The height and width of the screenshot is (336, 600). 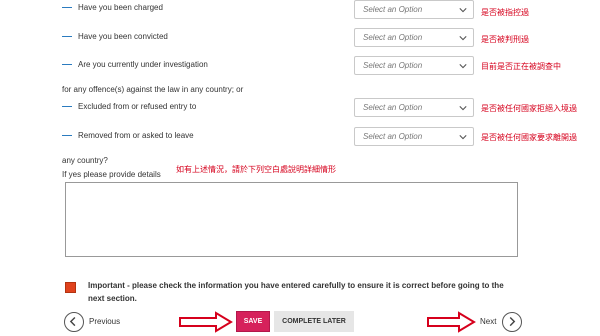 What do you see at coordinates (123, 36) in the screenshot?
I see `question-label: Have you been convicted` at bounding box center [123, 36].